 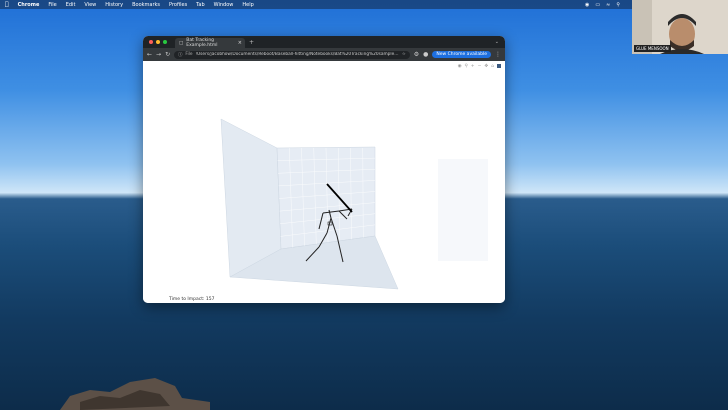 I want to click on menu-item-view: View, so click(x=90, y=5).